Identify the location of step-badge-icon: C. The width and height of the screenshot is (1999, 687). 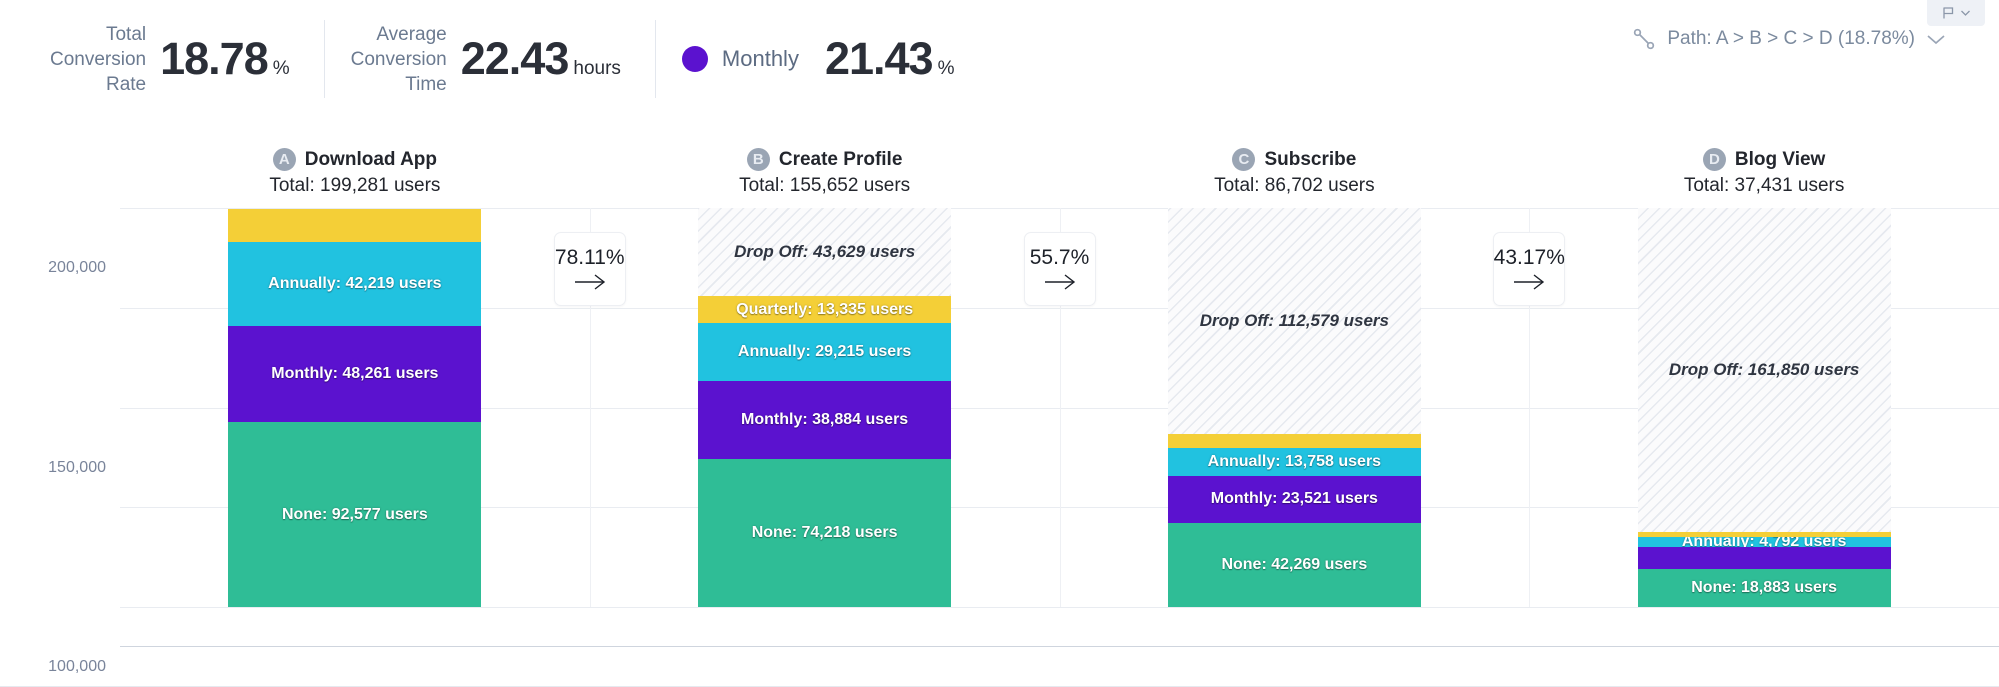
(1244, 159).